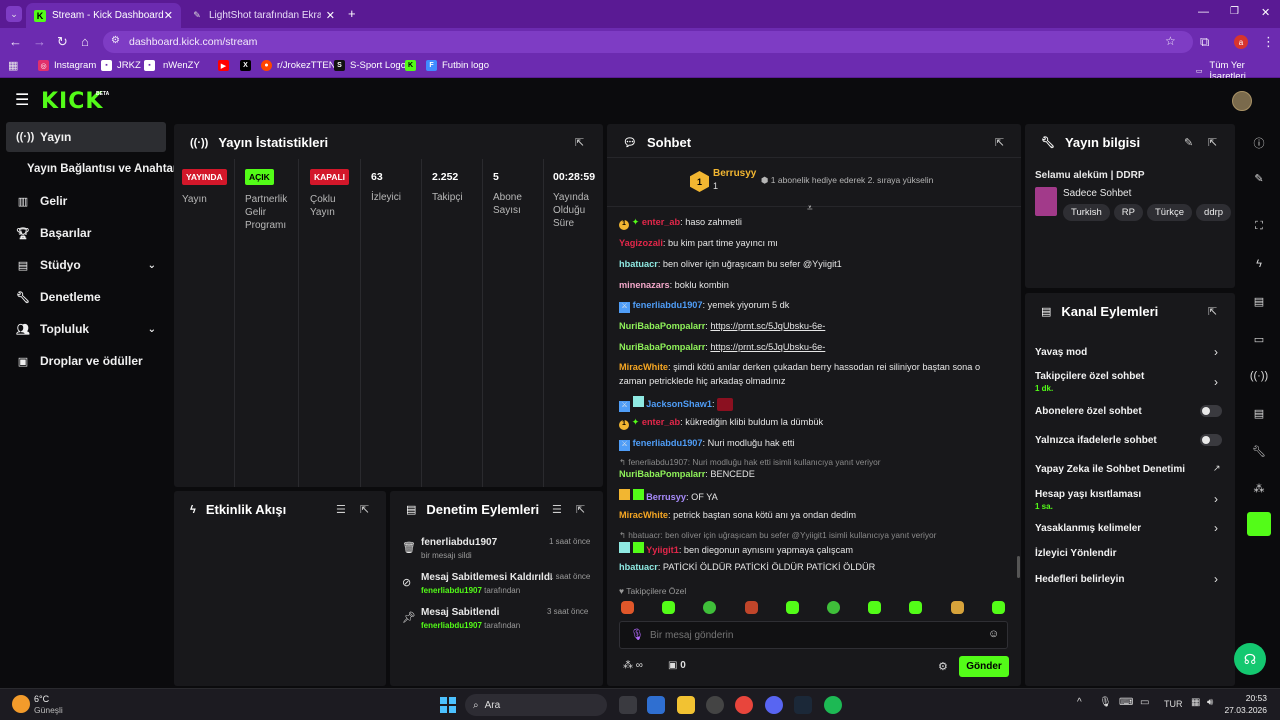  Describe the element at coordinates (641, 243) in the screenshot. I see `chat-username: Yagizozali` at that location.